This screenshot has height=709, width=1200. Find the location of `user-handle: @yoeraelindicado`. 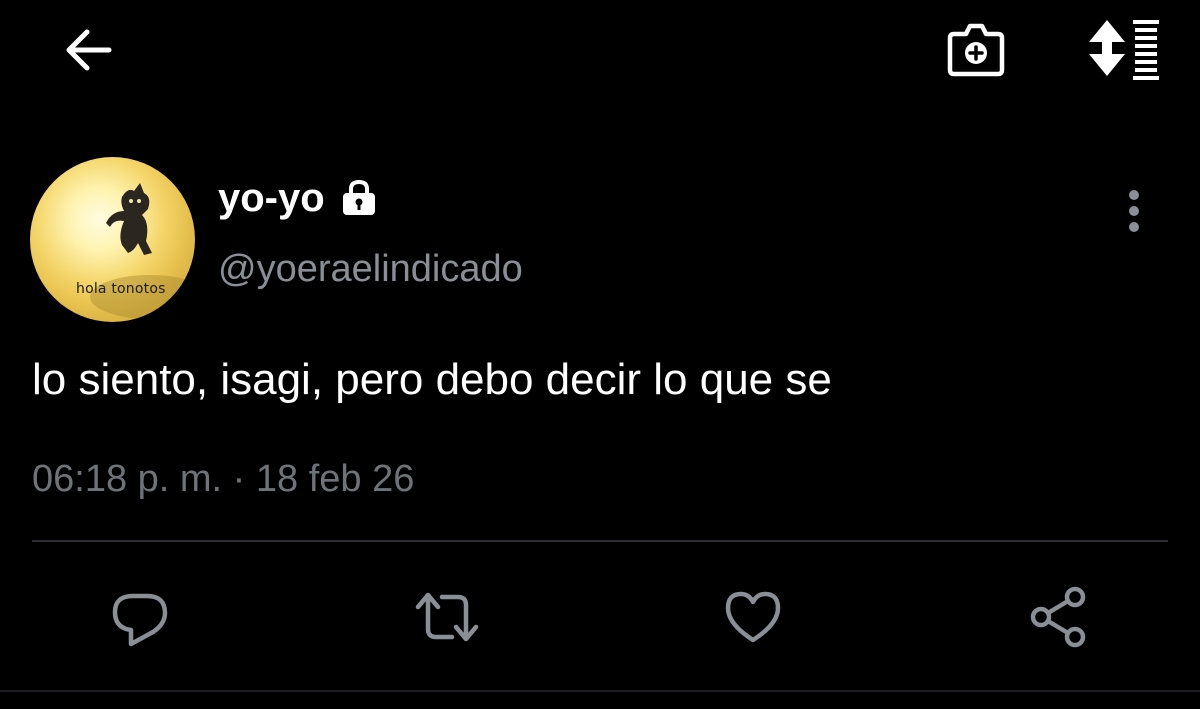

user-handle: @yoeraelindicado is located at coordinates (370, 269).